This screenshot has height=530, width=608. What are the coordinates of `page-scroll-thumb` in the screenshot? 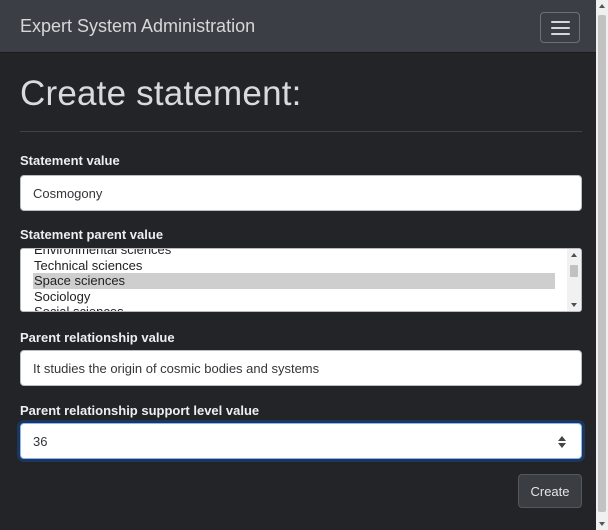 It's located at (602, 263).